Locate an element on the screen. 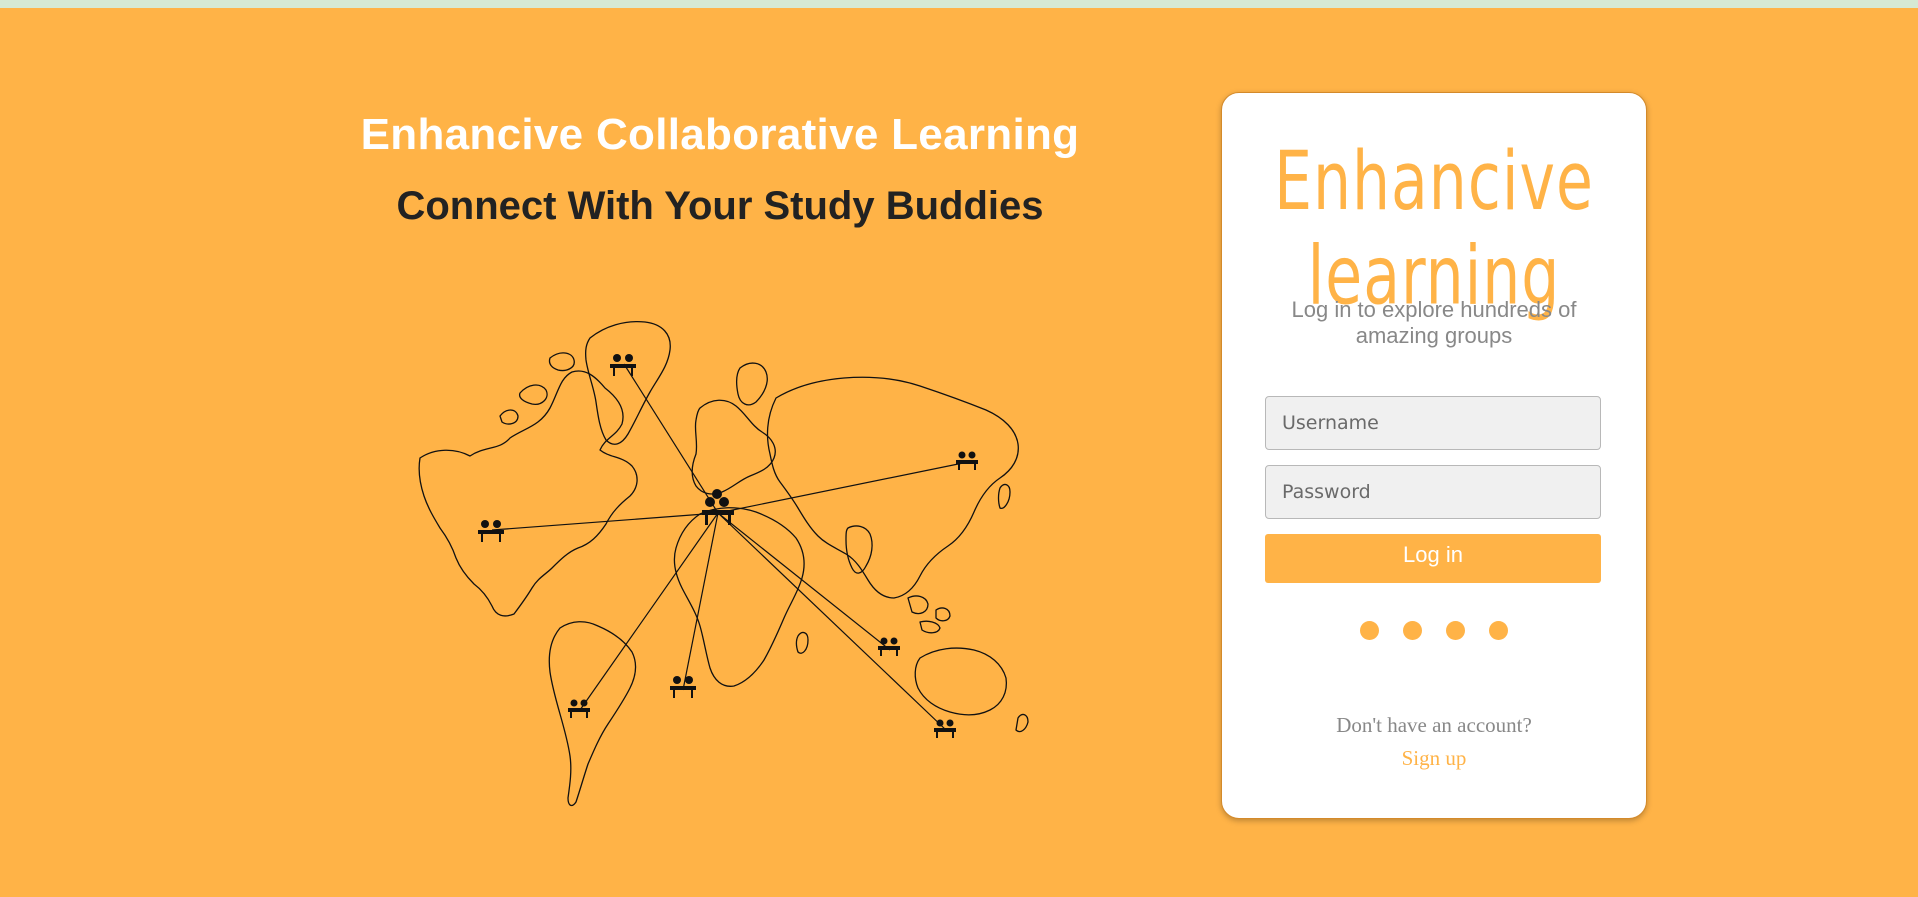  top-strip is located at coordinates (959, 4).